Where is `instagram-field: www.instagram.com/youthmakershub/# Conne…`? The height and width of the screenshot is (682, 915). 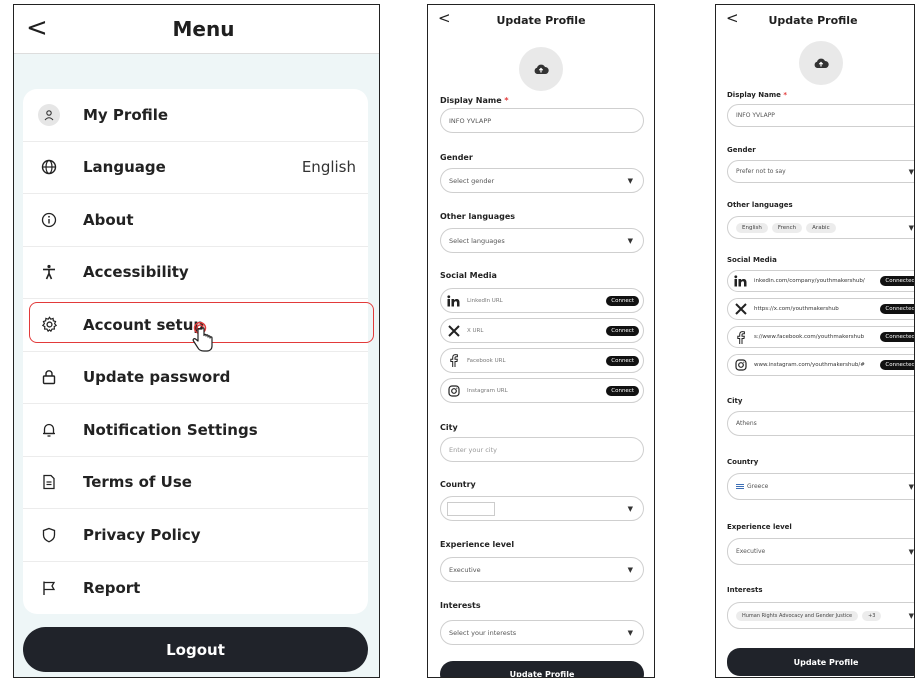 instagram-field: www.instagram.com/youthmakershub/# Conne… is located at coordinates (820, 365).